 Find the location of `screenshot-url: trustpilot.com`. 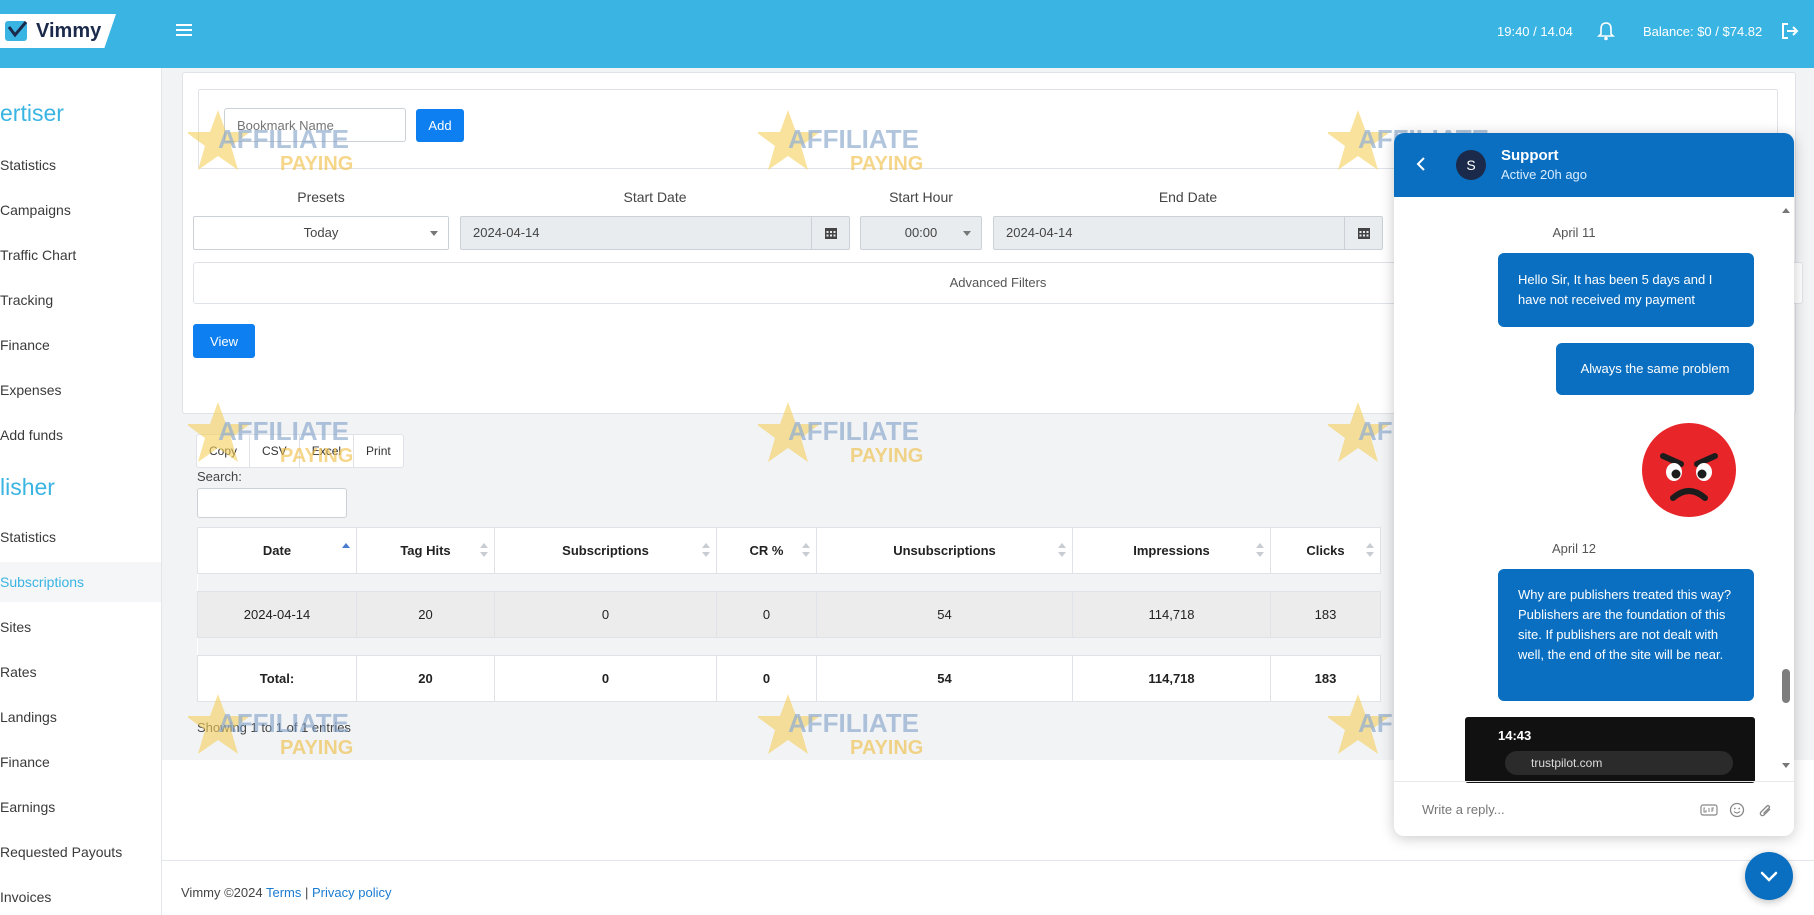

screenshot-url: trustpilot.com is located at coordinates (1619, 763).